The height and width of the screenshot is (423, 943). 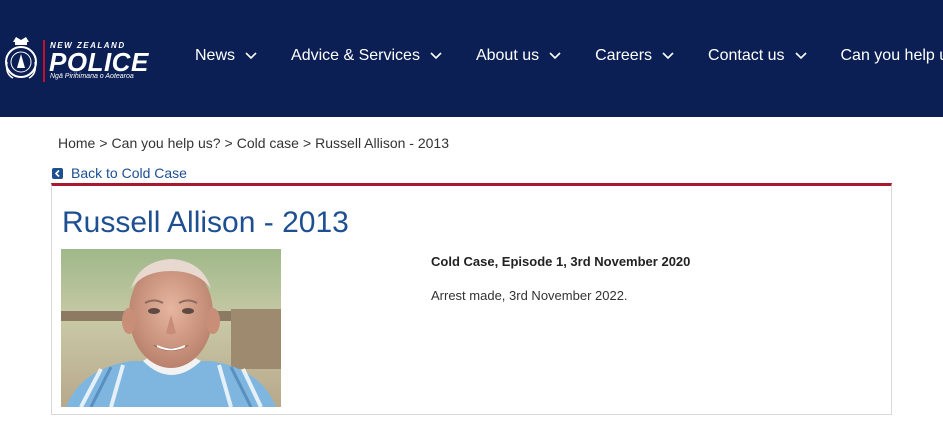 What do you see at coordinates (529, 295) in the screenshot?
I see `case-status: Arrest made, 3rd November 2022.` at bounding box center [529, 295].